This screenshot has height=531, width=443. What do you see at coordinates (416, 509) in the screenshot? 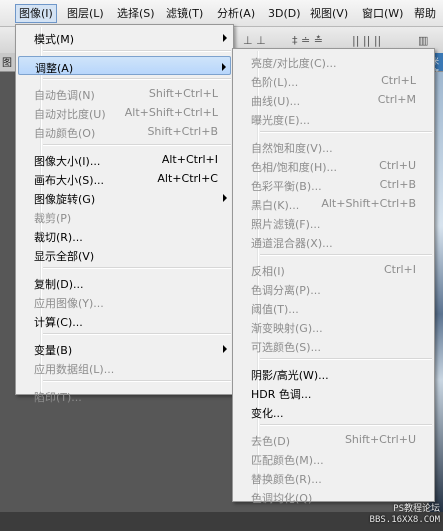
I see `watermark-line-1: PS教程论坛` at bounding box center [416, 509].